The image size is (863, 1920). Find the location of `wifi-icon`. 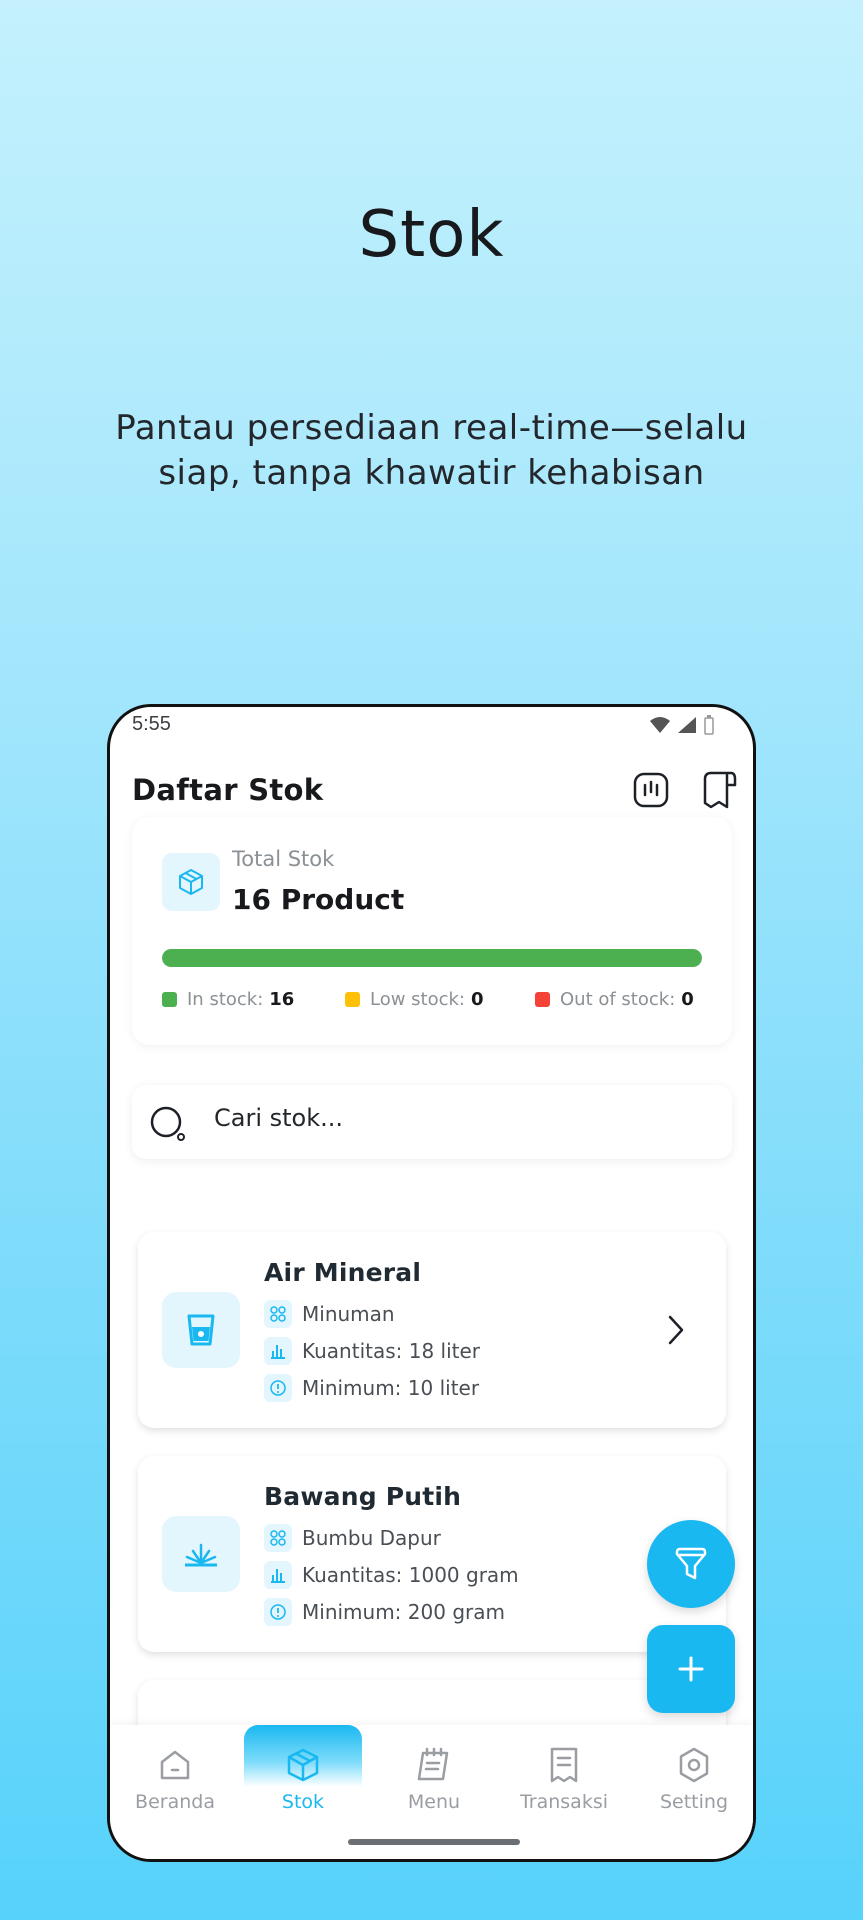

wifi-icon is located at coordinates (660, 725).